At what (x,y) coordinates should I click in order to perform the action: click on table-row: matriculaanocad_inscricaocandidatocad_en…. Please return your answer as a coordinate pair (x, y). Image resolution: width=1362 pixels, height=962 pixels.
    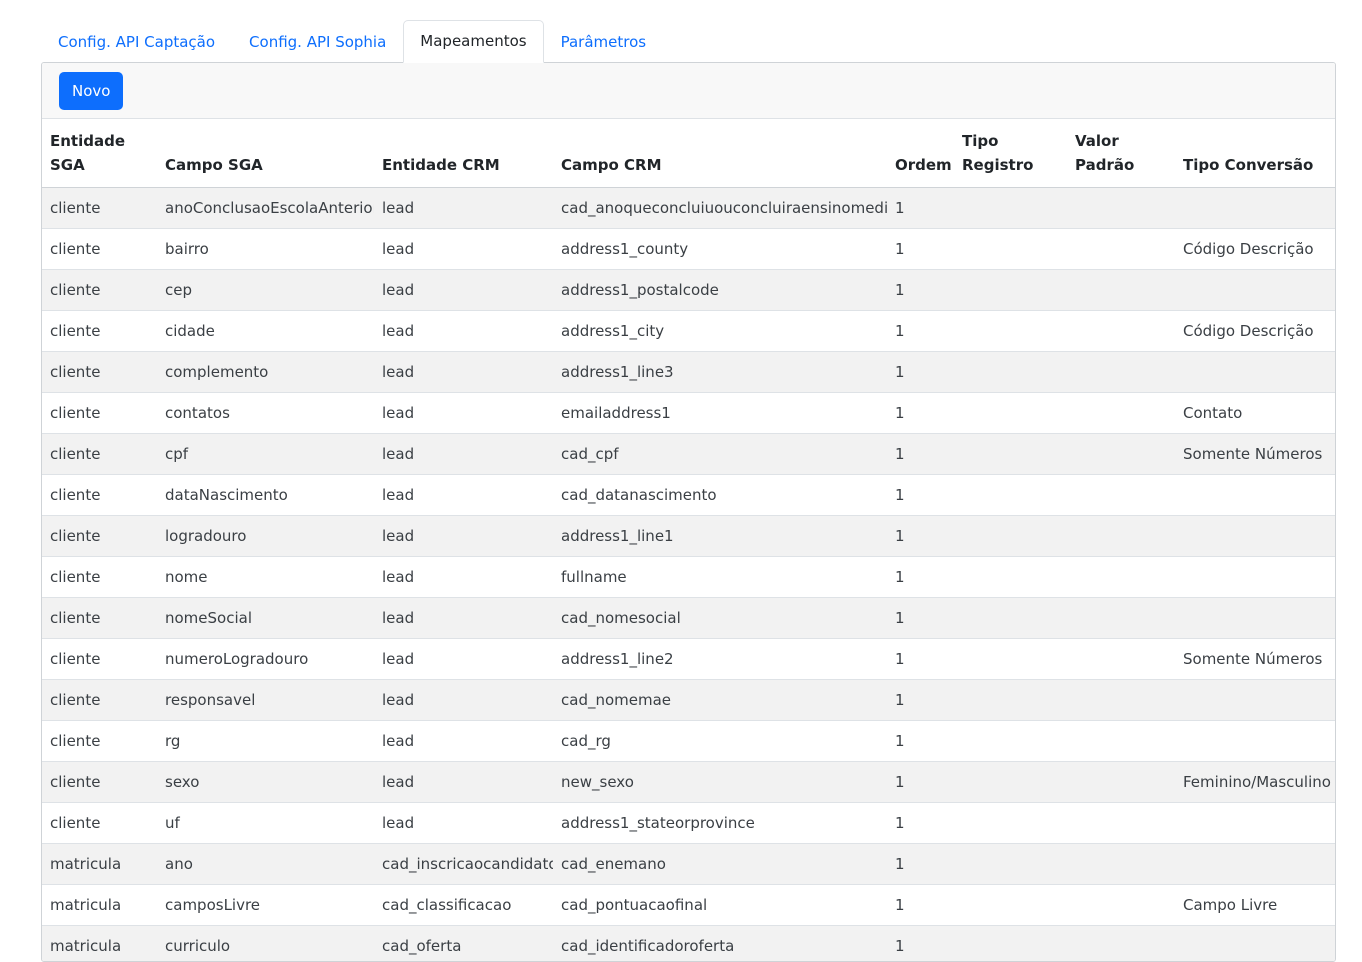
    Looking at the image, I should click on (688, 864).